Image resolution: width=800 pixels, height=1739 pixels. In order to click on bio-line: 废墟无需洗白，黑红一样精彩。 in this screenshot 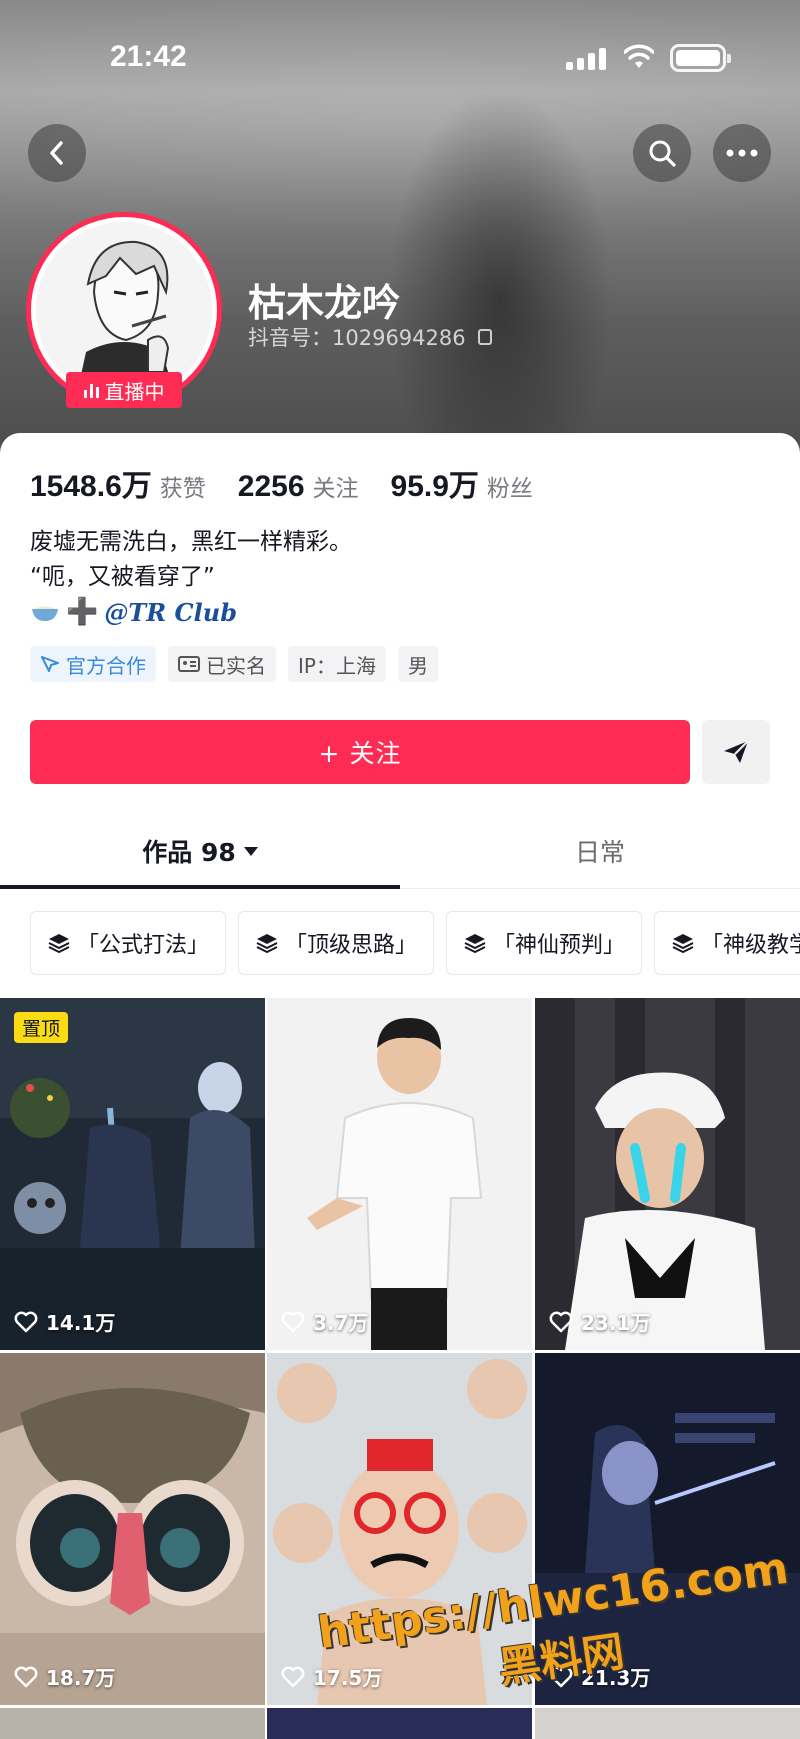, I will do `click(191, 542)`.